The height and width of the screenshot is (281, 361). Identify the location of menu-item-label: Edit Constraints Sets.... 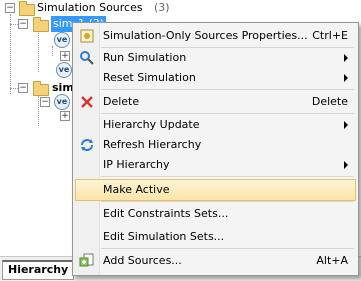
(166, 213).